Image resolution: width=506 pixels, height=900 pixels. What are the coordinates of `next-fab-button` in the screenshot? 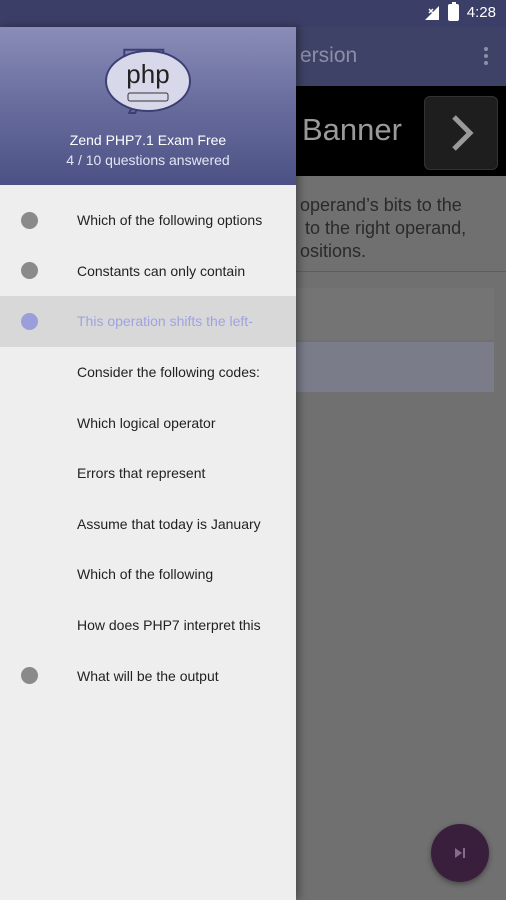 It's located at (460, 853).